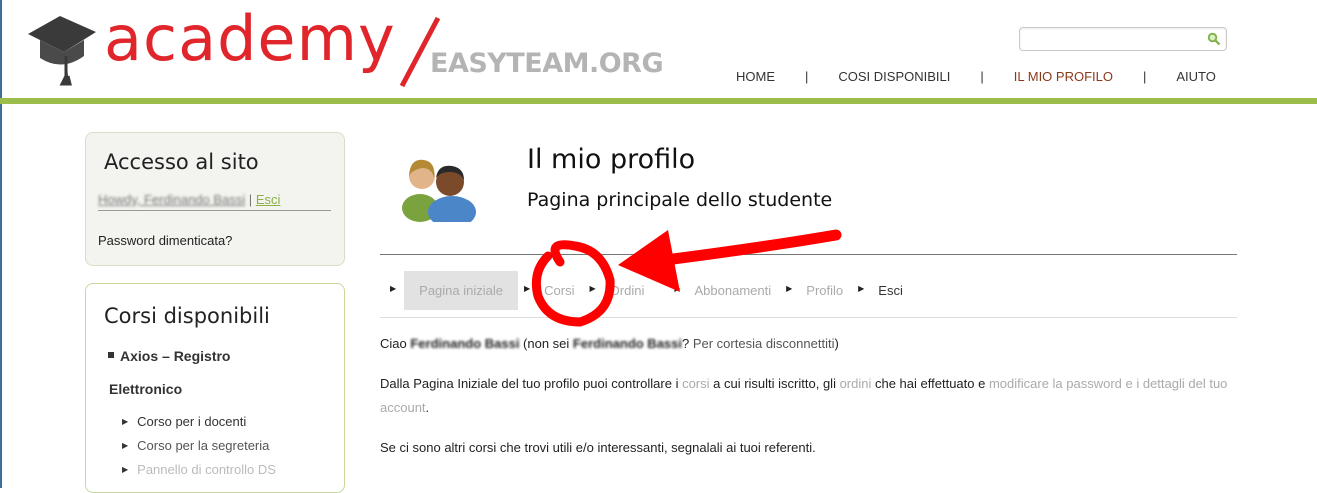 The width and height of the screenshot is (1317, 493). I want to click on square-bullet-icon, so click(111, 355).